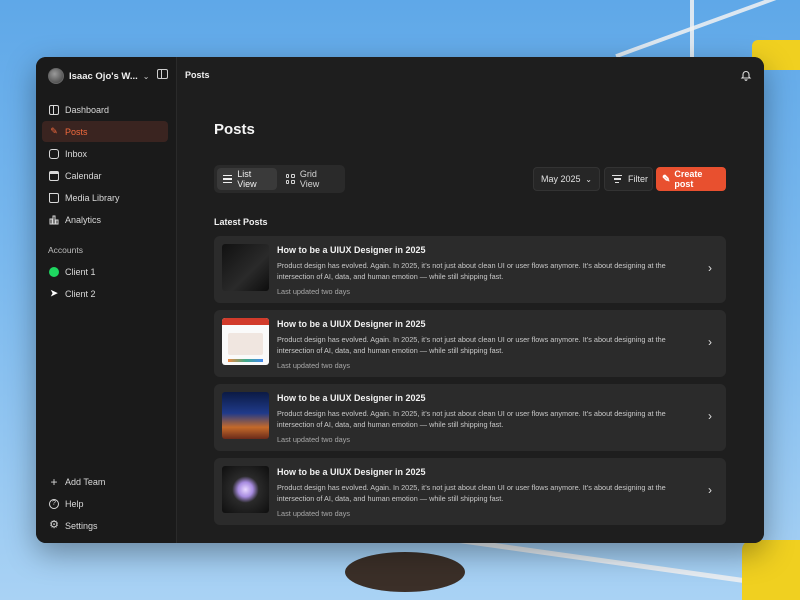  What do you see at coordinates (54, 220) in the screenshot?
I see `bar-chart-icon` at bounding box center [54, 220].